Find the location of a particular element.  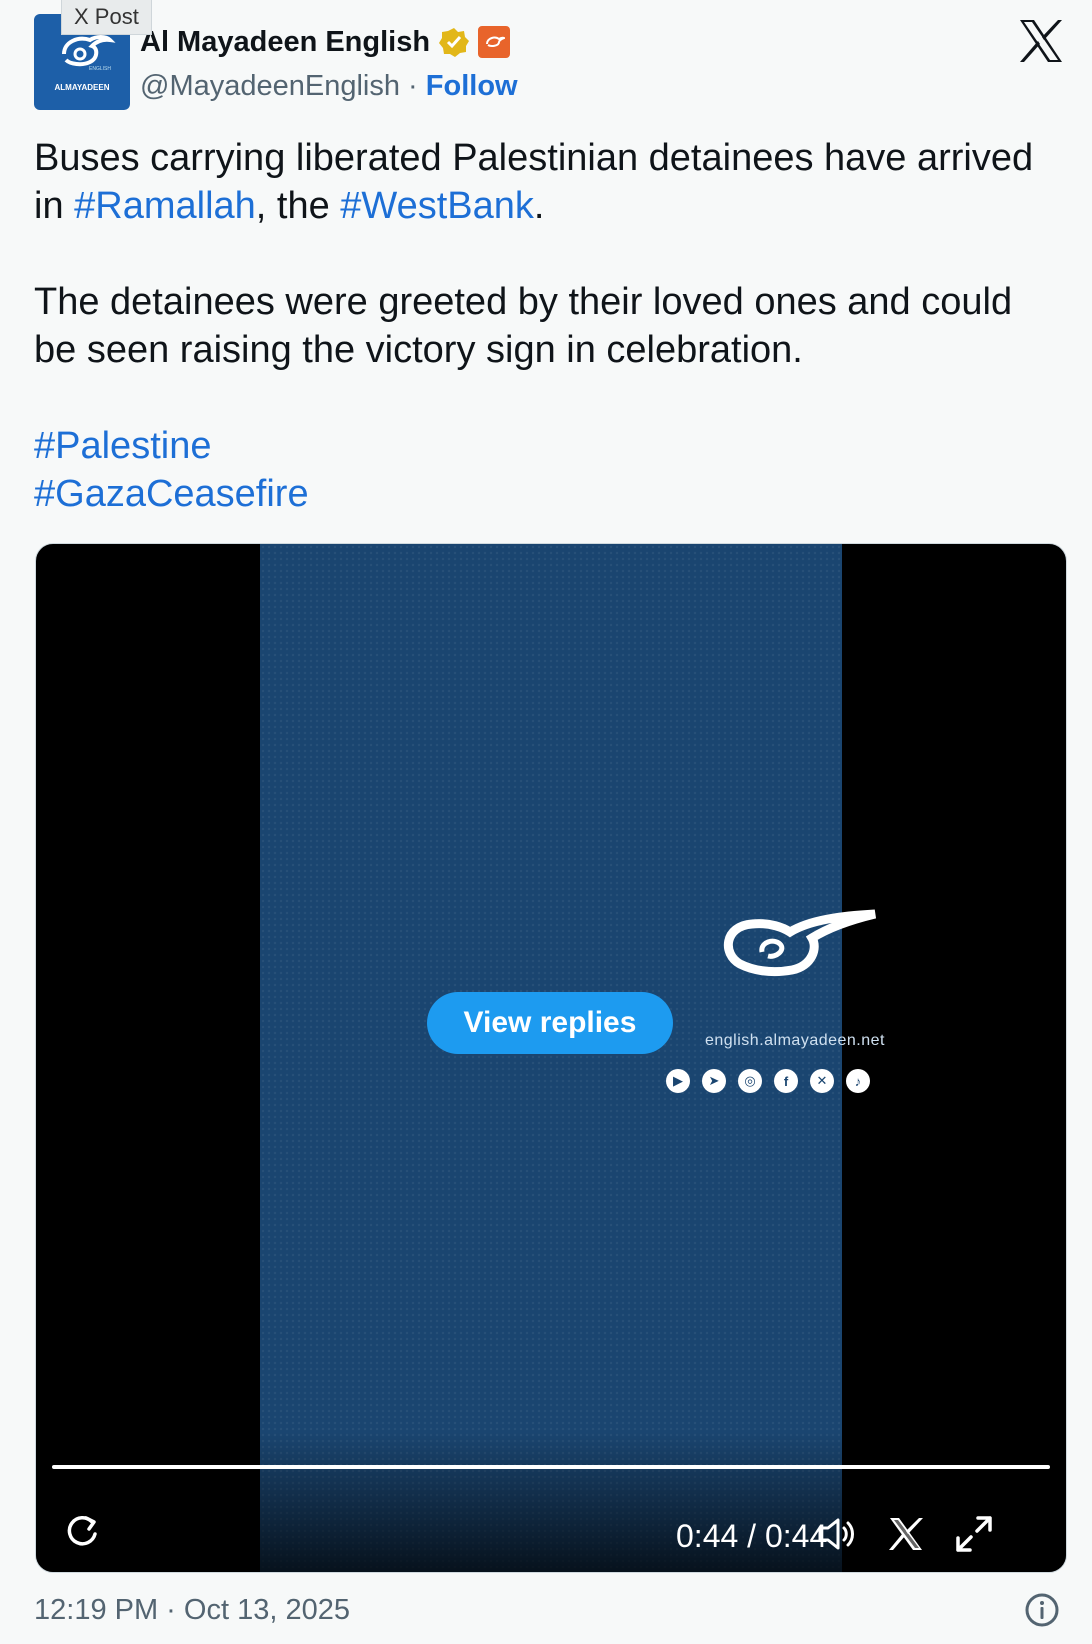

author-name-row: Al Mayadeen English is located at coordinates (325, 42).